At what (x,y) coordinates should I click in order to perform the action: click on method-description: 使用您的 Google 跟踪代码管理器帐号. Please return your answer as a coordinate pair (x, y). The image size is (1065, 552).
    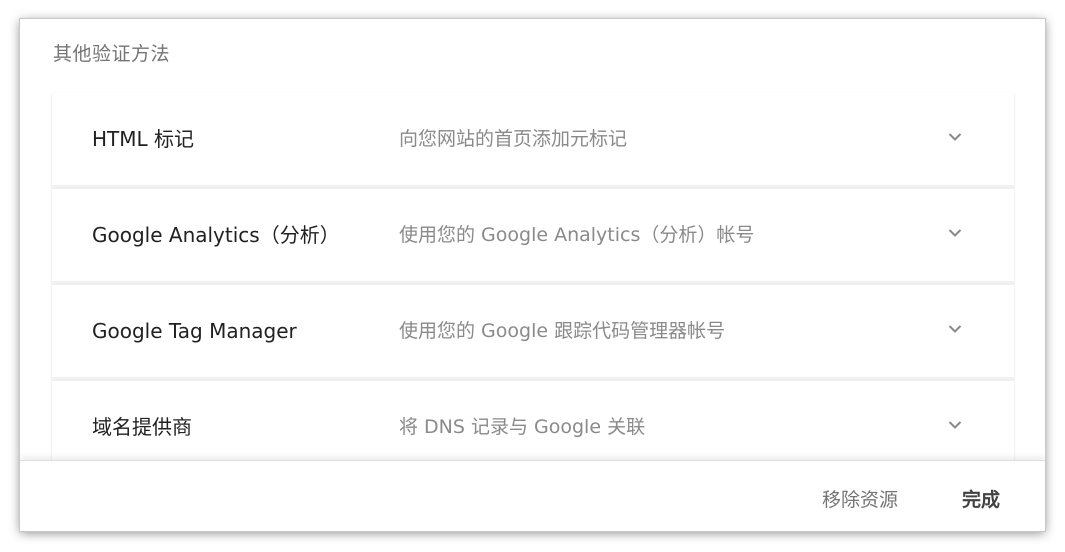
    Looking at the image, I should click on (562, 331).